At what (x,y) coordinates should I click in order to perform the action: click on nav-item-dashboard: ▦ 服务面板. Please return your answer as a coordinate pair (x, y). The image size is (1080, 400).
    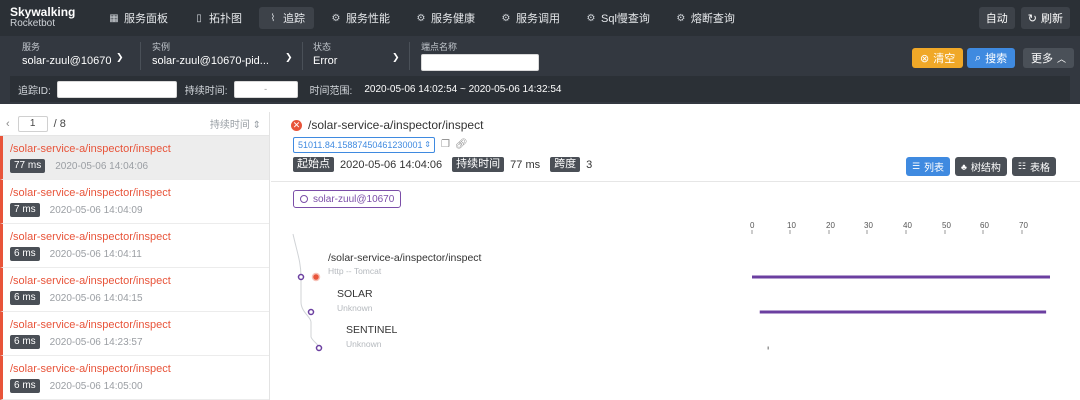
    Looking at the image, I should click on (138, 18).